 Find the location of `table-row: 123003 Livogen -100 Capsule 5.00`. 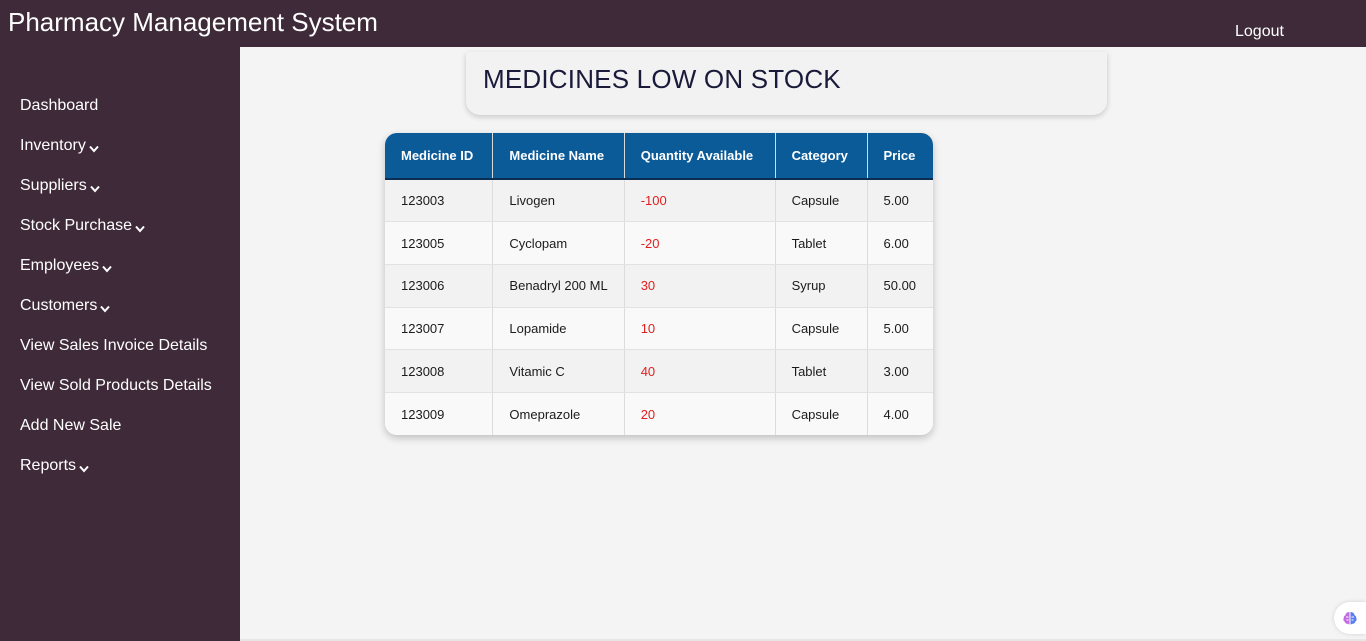

table-row: 123003 Livogen -100 Capsule 5.00 is located at coordinates (659, 201).